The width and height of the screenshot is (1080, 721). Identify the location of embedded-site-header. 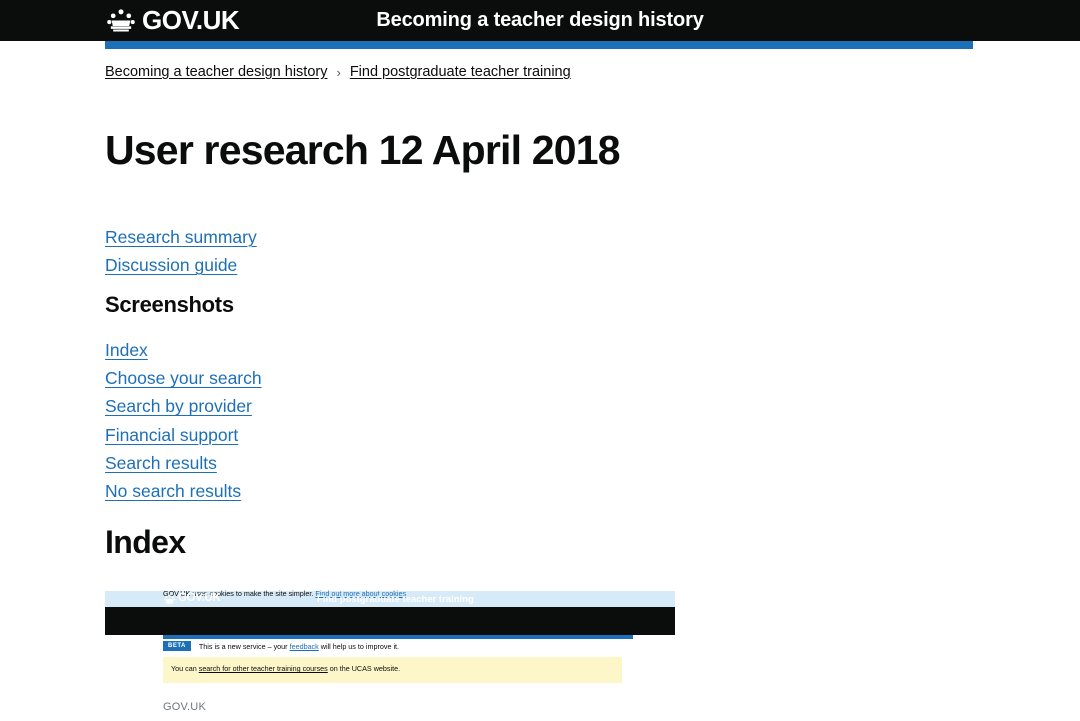
(390, 621).